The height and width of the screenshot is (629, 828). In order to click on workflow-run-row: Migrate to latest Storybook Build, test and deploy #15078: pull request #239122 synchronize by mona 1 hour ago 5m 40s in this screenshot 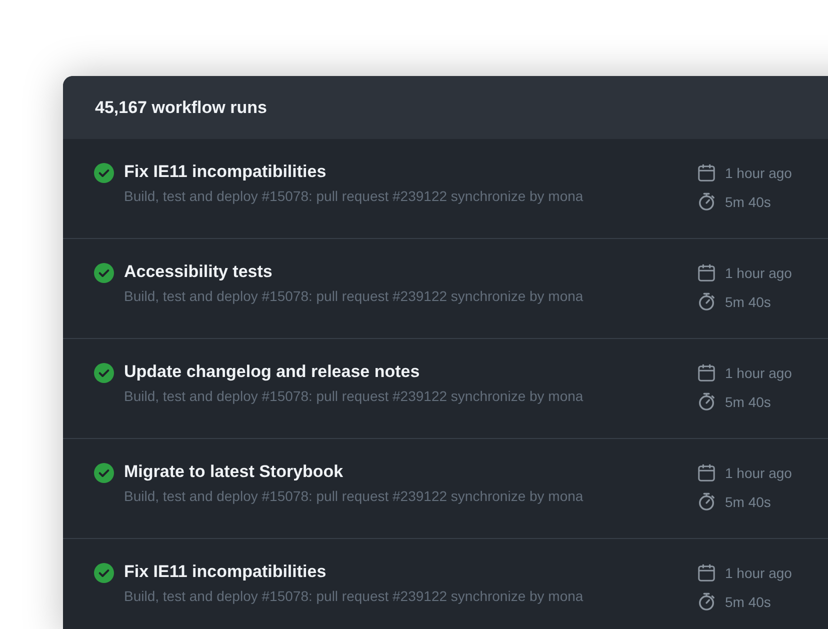, I will do `click(445, 489)`.